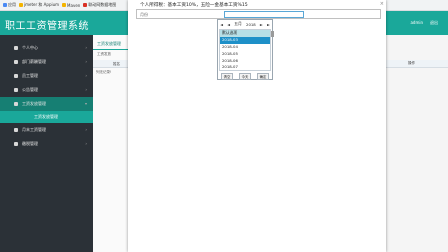  I want to click on today-button: 今天, so click(245, 76).